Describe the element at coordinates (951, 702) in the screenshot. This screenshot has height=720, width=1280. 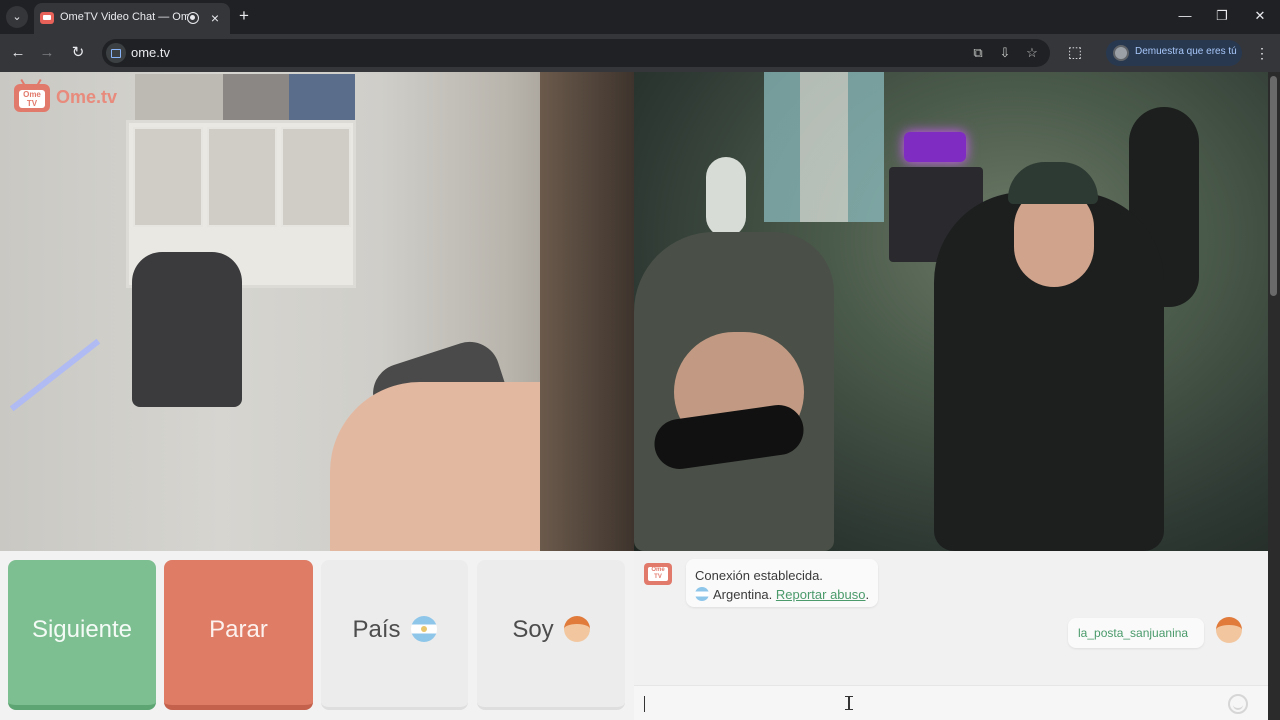
I see `chat-input` at that location.